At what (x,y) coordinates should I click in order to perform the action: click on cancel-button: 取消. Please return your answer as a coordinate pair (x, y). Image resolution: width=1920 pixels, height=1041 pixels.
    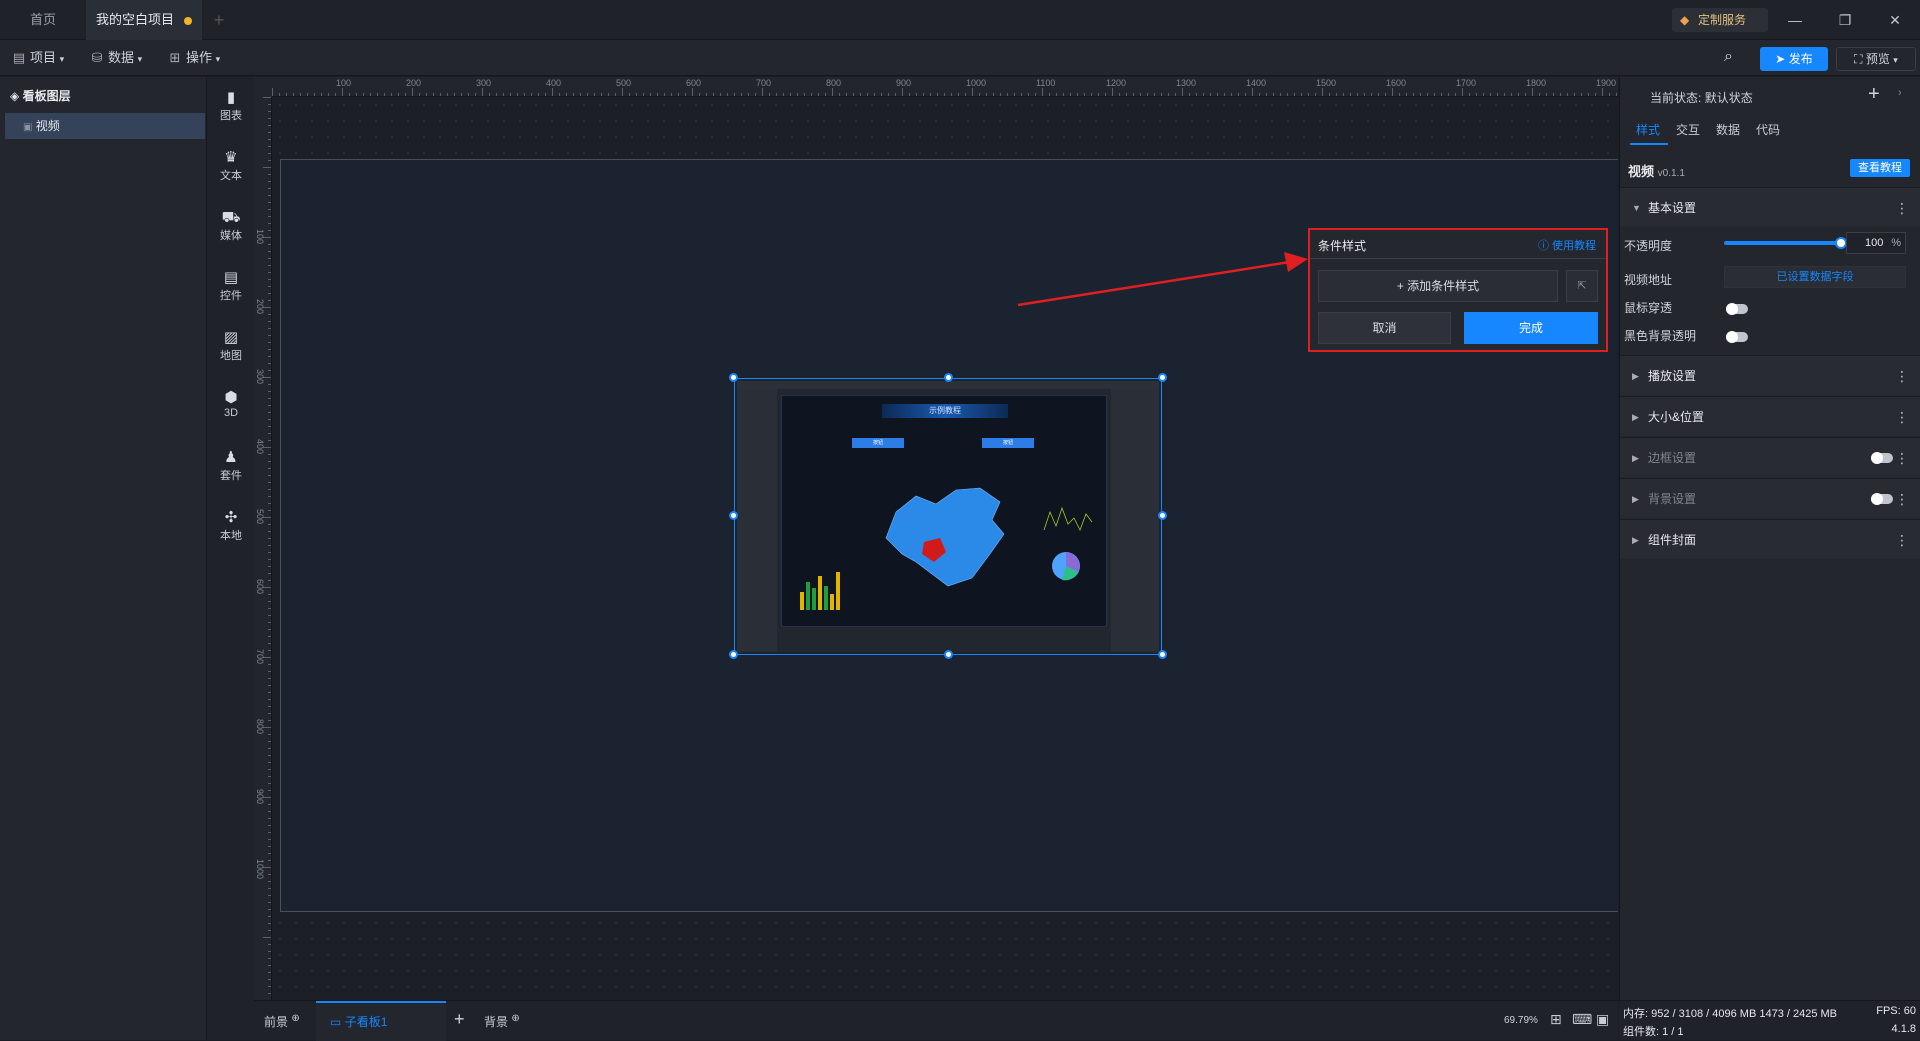
    Looking at the image, I should click on (1384, 328).